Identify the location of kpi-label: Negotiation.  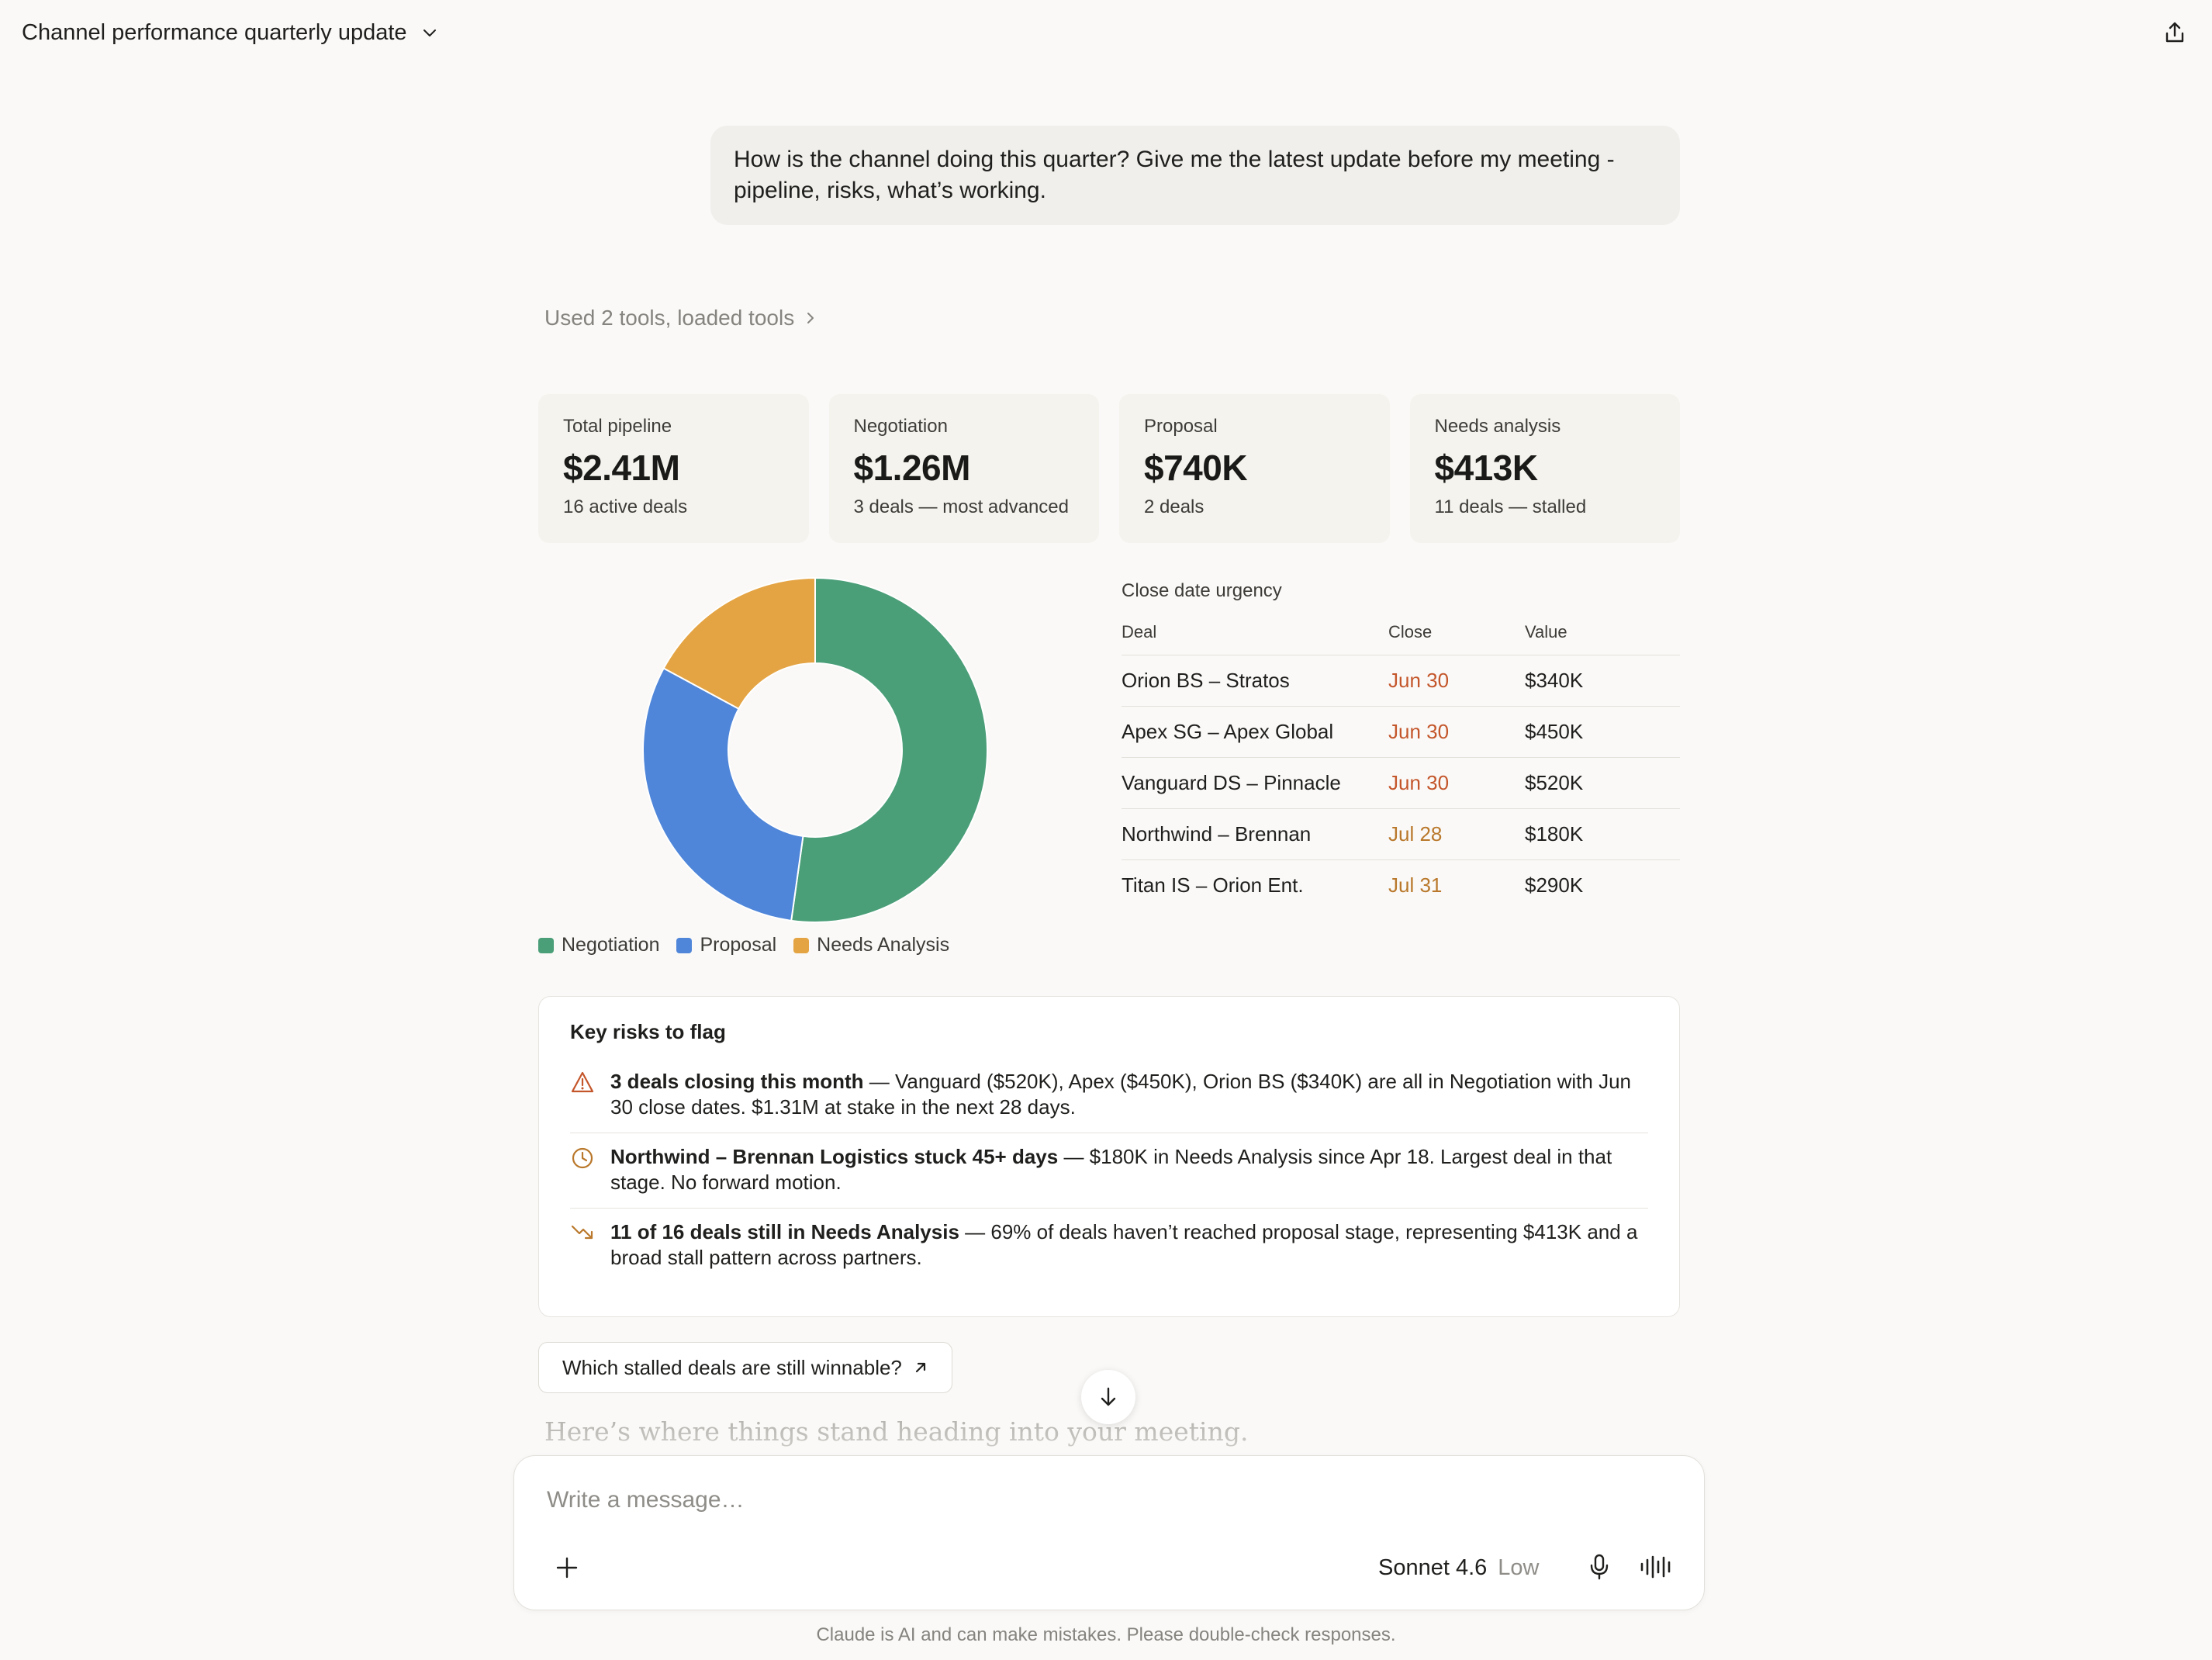
(900, 426).